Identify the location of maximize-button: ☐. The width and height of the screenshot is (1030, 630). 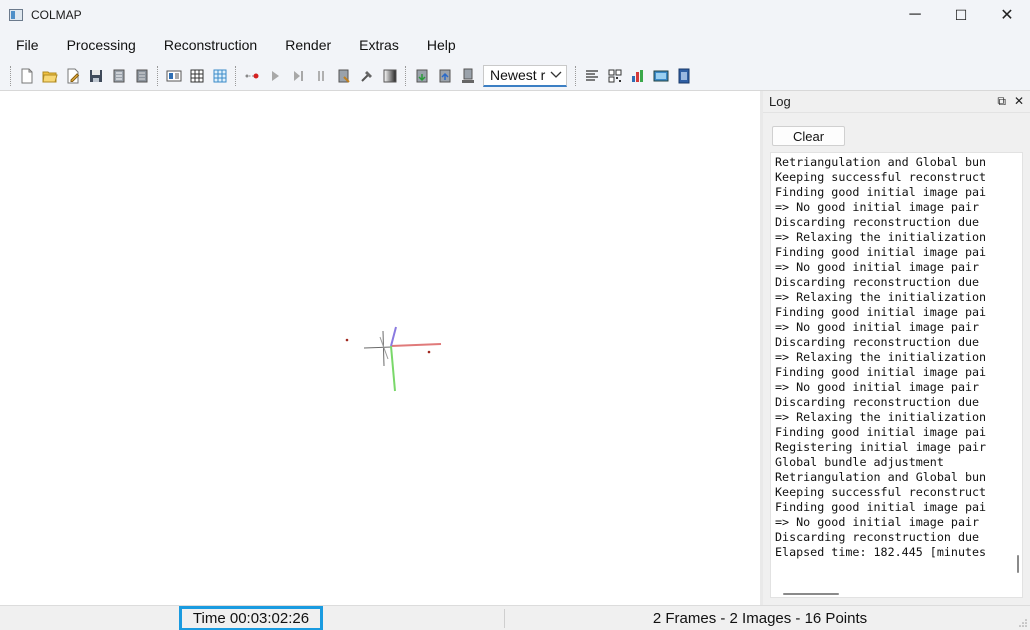
(961, 15).